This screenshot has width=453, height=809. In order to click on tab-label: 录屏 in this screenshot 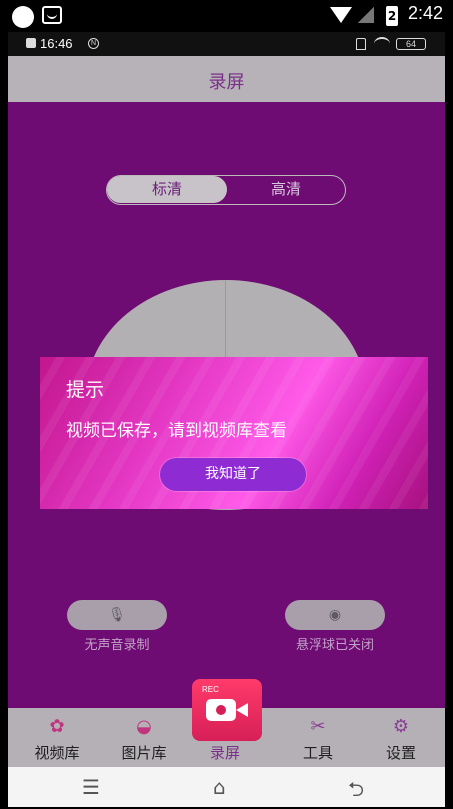, I will do `click(224, 753)`.